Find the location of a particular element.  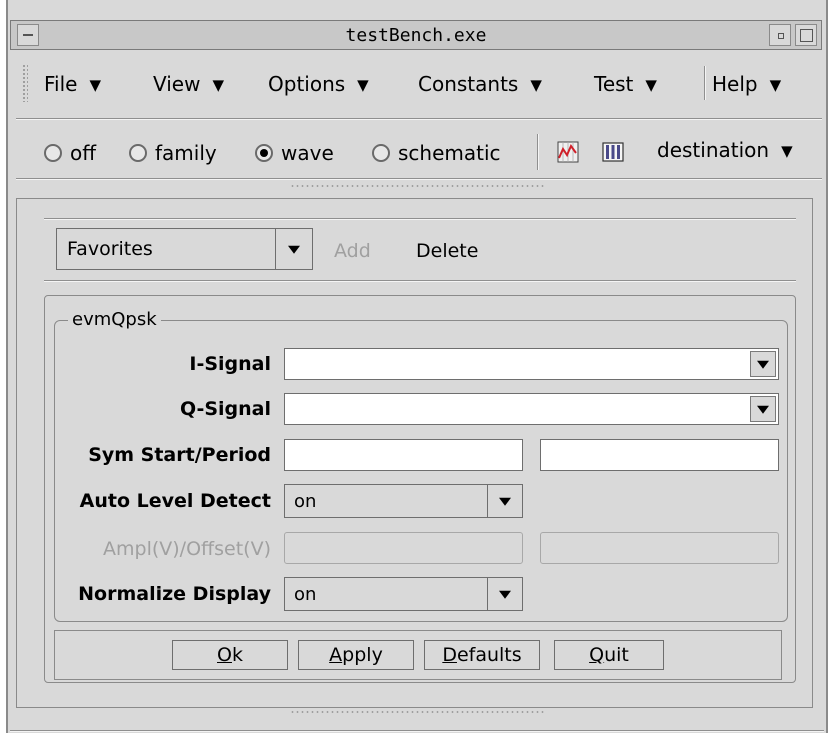

normalize-display-select: on is located at coordinates (403, 594).